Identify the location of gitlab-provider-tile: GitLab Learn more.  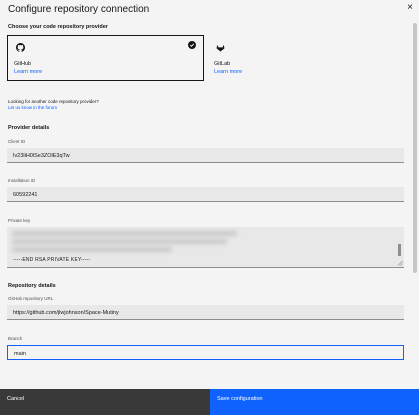
(305, 58).